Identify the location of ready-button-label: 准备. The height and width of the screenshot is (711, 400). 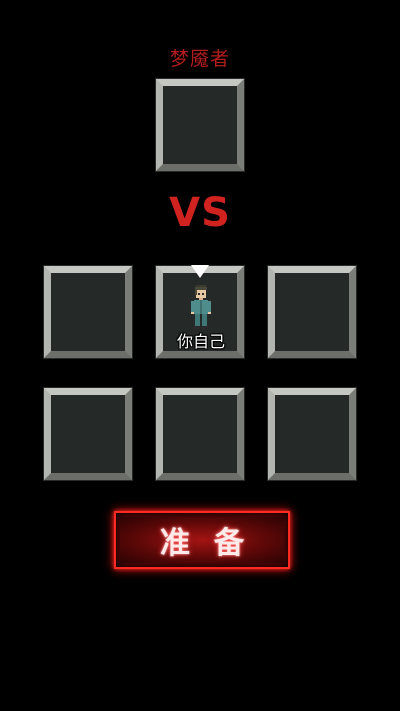
(214, 543).